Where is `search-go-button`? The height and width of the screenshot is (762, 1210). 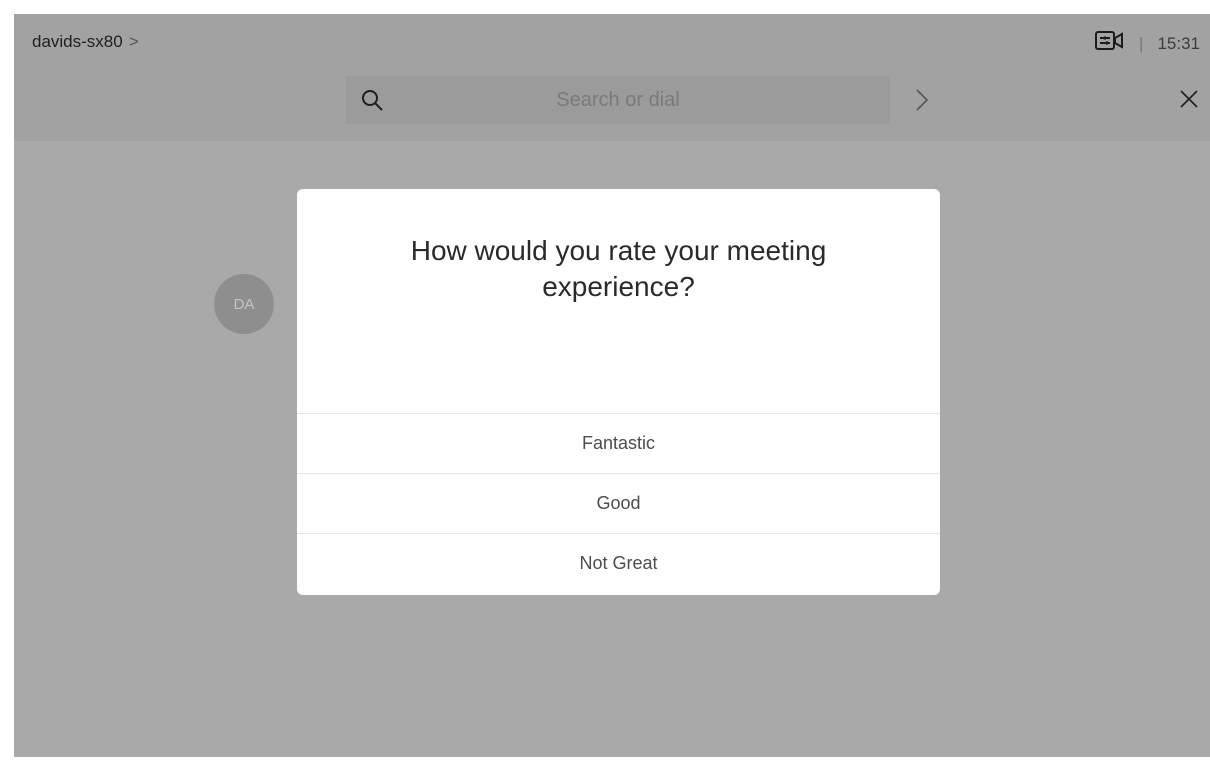 search-go-button is located at coordinates (922, 100).